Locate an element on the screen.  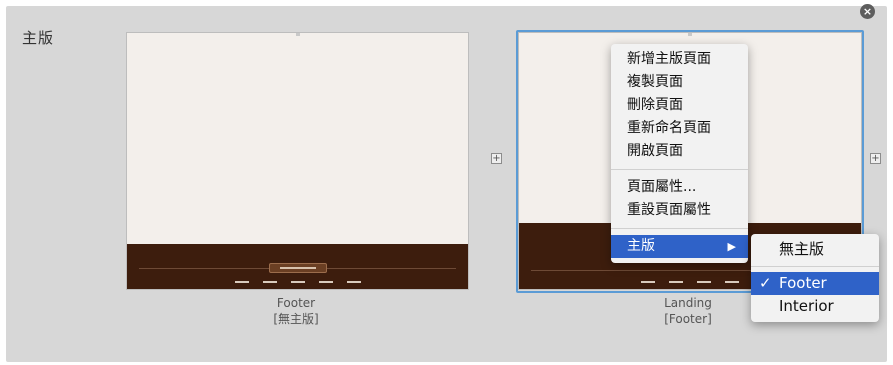
menu-item-rename-page: 重新命名頁面 is located at coordinates (679, 128).